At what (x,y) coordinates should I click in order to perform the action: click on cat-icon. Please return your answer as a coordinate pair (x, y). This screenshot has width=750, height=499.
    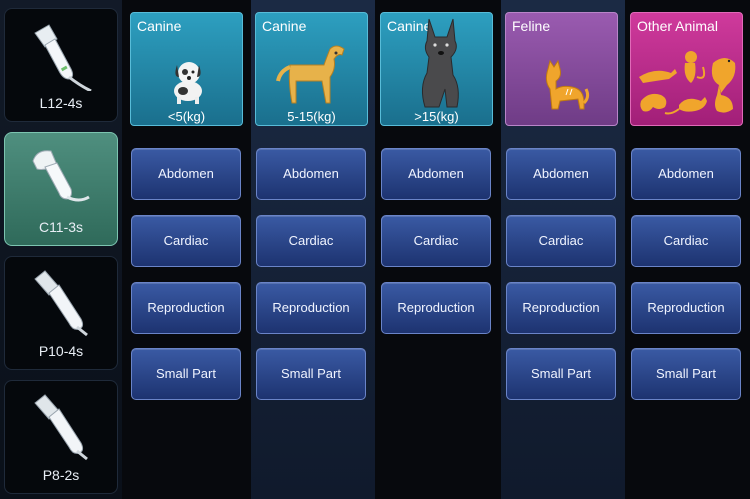
    Looking at the image, I should click on (567, 84).